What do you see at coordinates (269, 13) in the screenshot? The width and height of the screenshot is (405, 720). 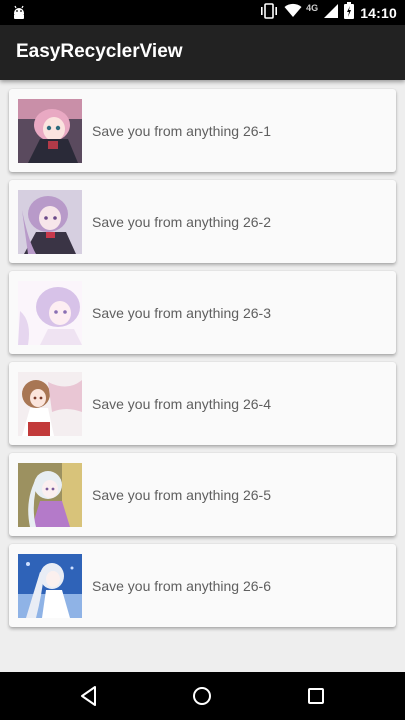 I see `vibrate-icon` at bounding box center [269, 13].